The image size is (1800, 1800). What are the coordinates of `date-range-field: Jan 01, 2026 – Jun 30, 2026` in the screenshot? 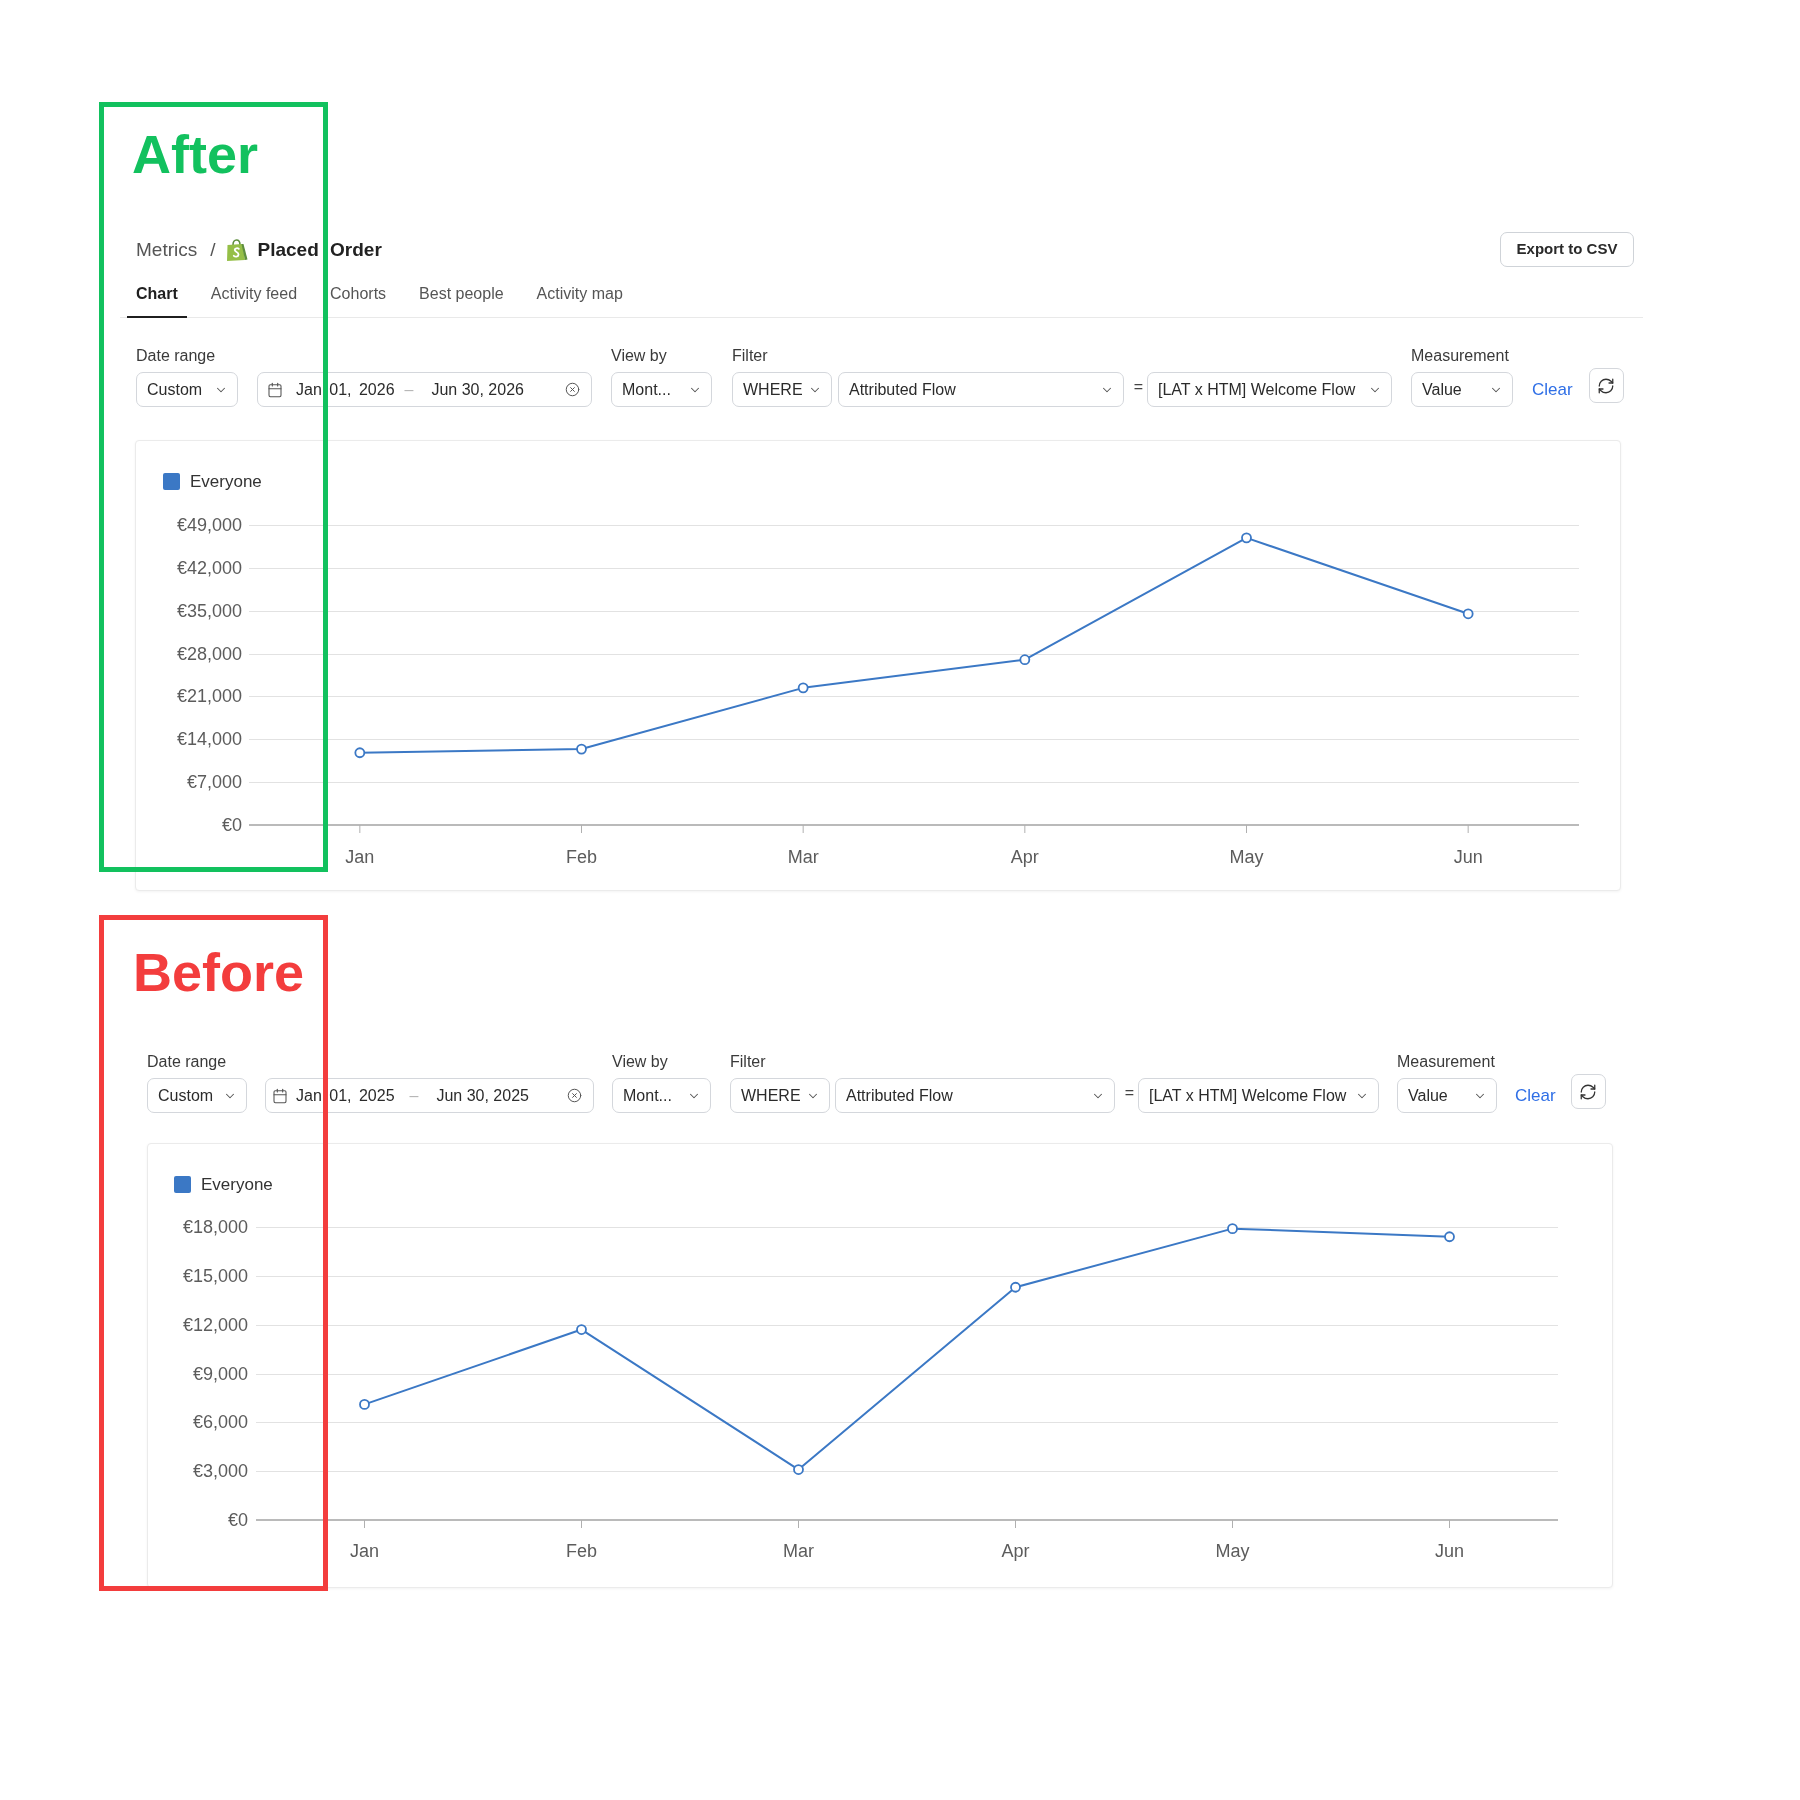 It's located at (424, 389).